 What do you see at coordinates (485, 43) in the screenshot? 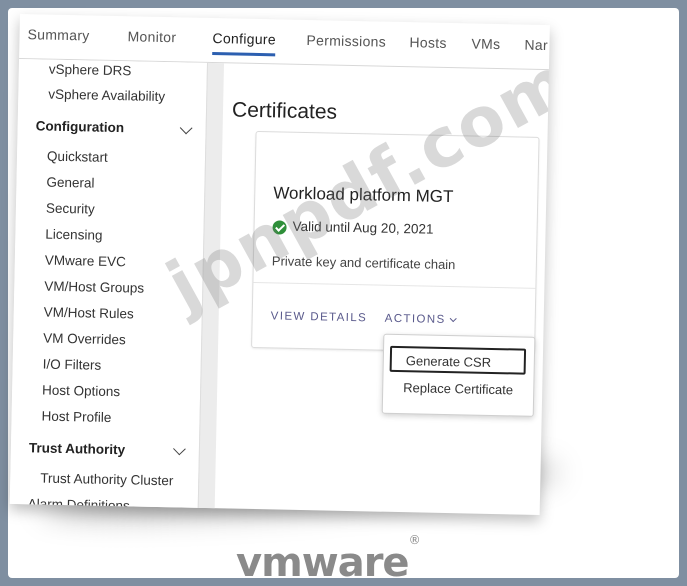
I see `tab-vms: VMs` at bounding box center [485, 43].